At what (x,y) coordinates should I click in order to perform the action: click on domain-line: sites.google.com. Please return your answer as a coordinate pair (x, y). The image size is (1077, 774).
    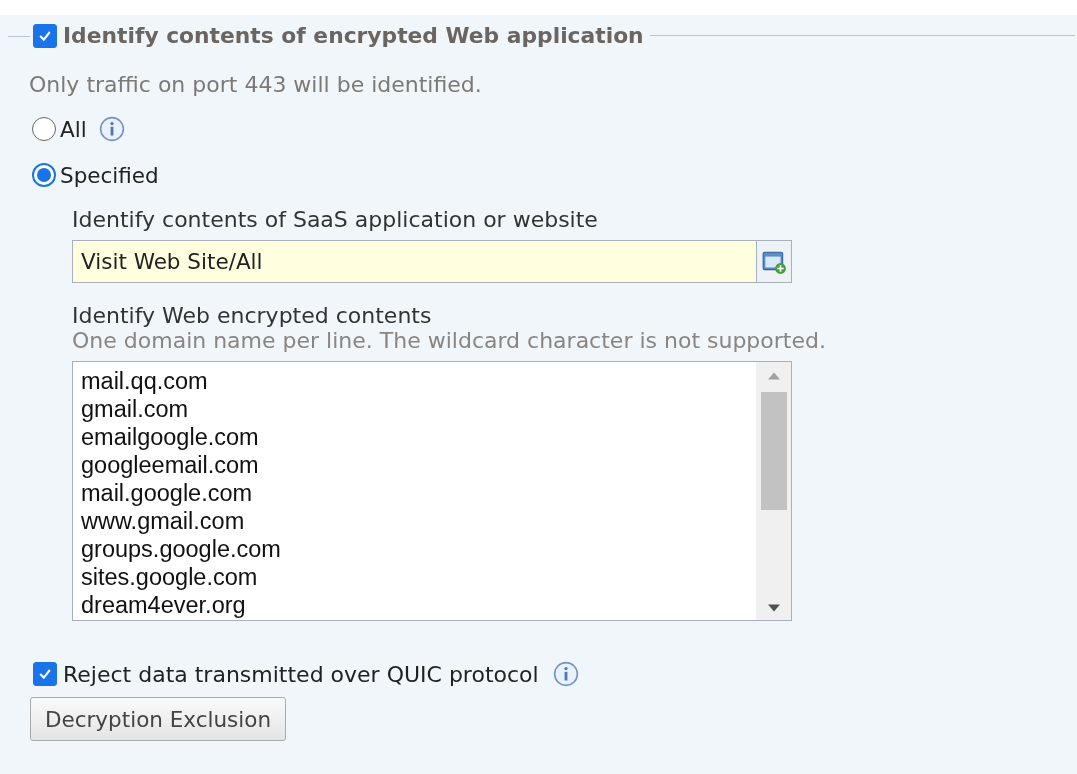
    Looking at the image, I should click on (170, 577).